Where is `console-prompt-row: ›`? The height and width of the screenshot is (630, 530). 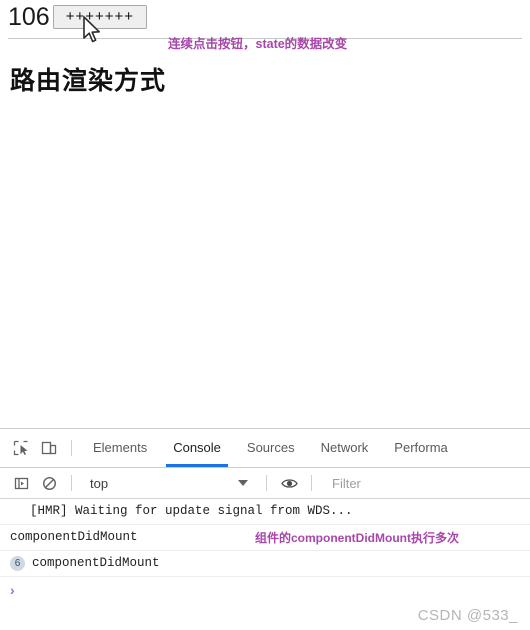
console-prompt-row: › is located at coordinates (265, 589).